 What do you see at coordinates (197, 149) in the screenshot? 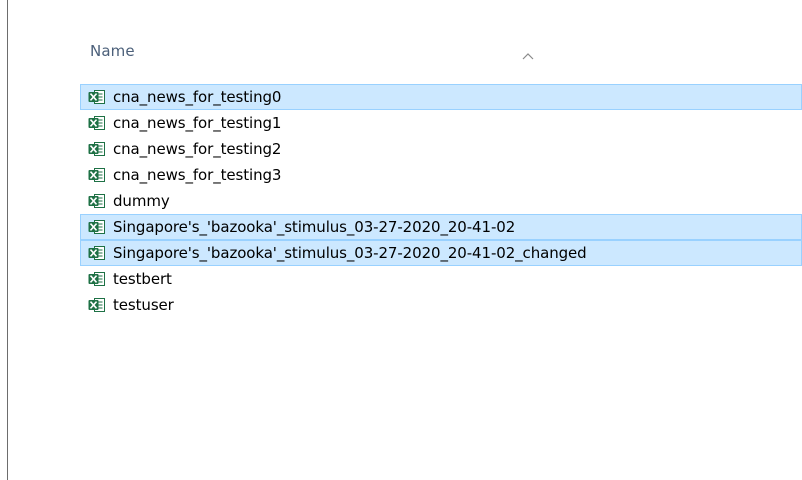
I see `file-name: cna_news_for_testing2` at bounding box center [197, 149].